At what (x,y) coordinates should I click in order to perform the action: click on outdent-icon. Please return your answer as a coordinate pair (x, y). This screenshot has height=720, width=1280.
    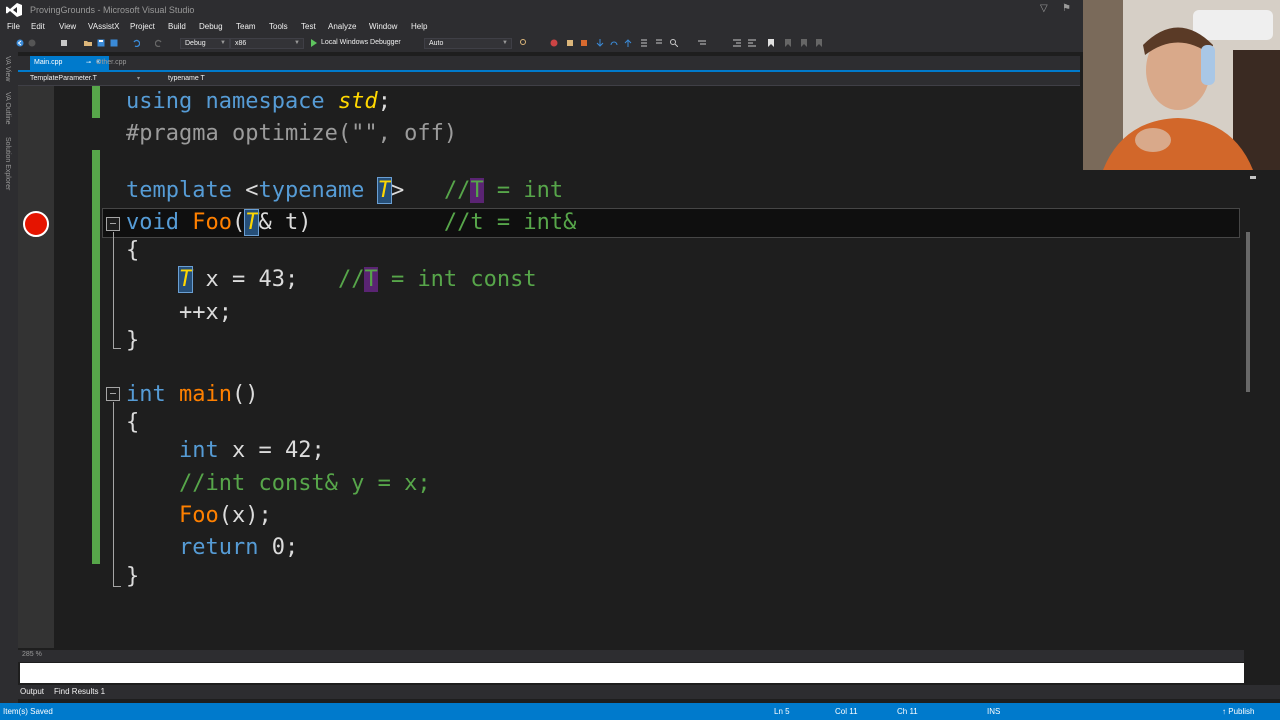
    Looking at the image, I should click on (752, 43).